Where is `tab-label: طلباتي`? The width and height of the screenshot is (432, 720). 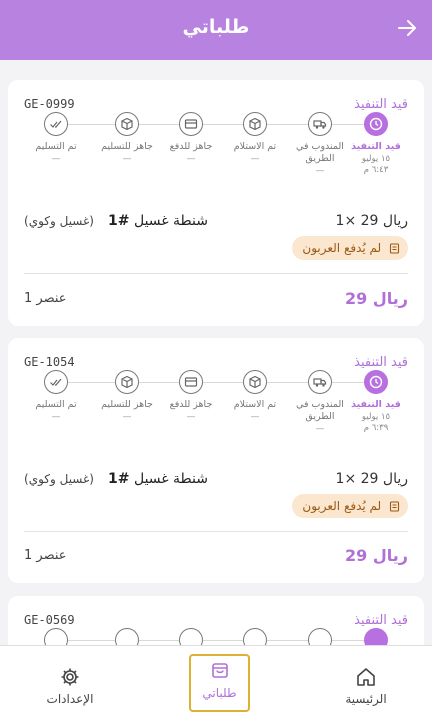
tab-label: طلباتي is located at coordinates (219, 693).